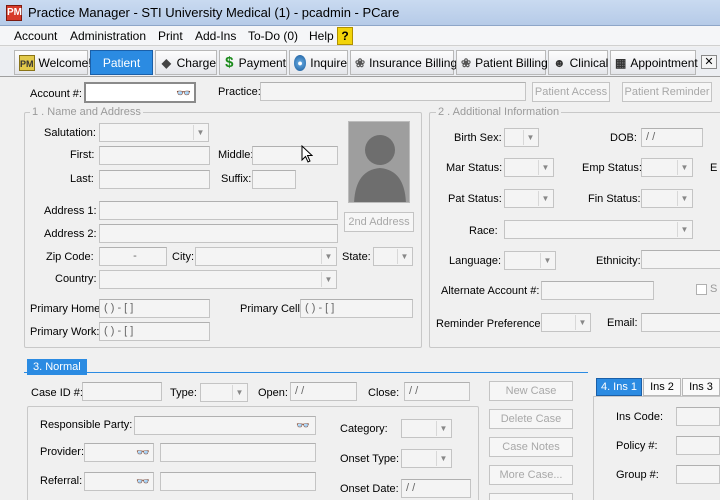 The image size is (720, 500). What do you see at coordinates (571, 92) in the screenshot?
I see `patient-access-button: Patient Access` at bounding box center [571, 92].